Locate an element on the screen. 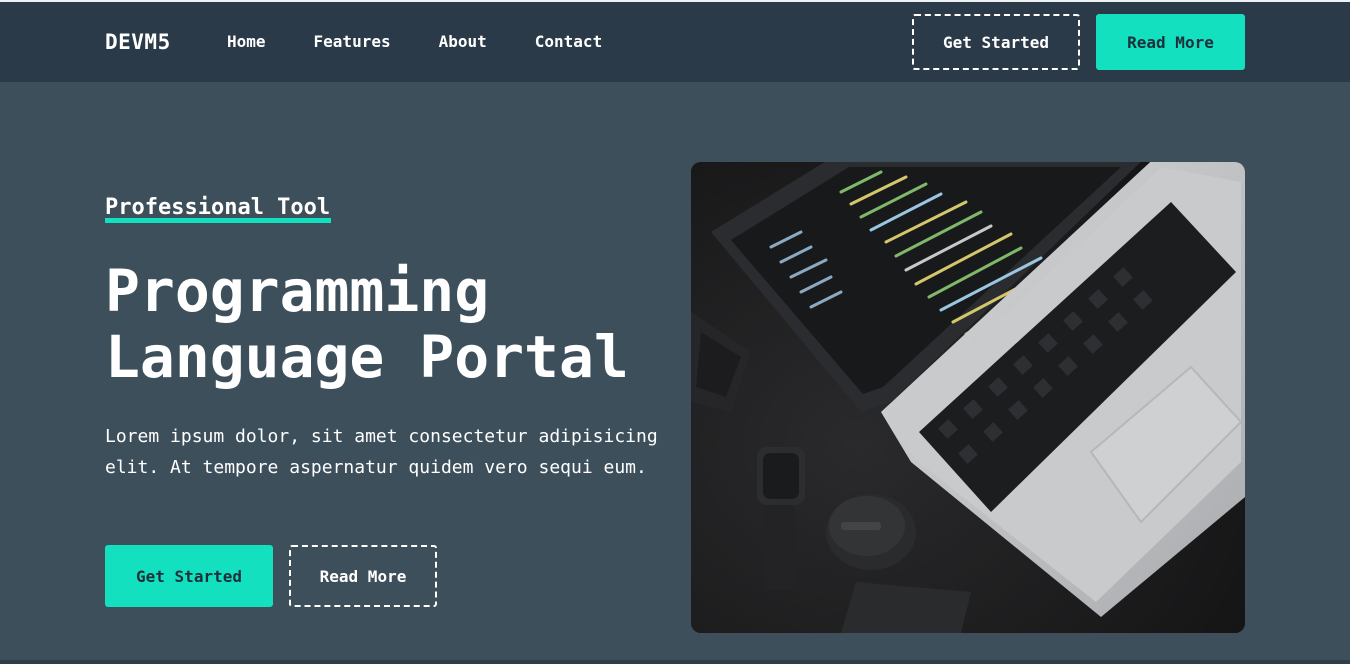 This screenshot has height=664, width=1350. nav-links: Home Features About Contact is located at coordinates (438, 41).